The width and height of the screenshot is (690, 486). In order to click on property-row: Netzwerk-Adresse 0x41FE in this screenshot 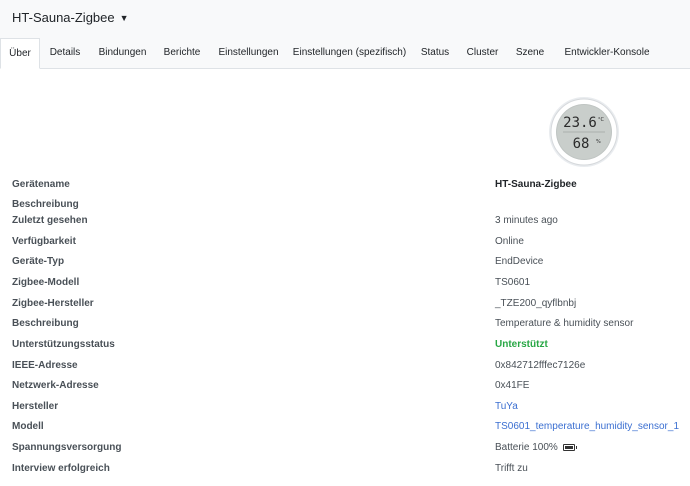, I will do `click(345, 386)`.